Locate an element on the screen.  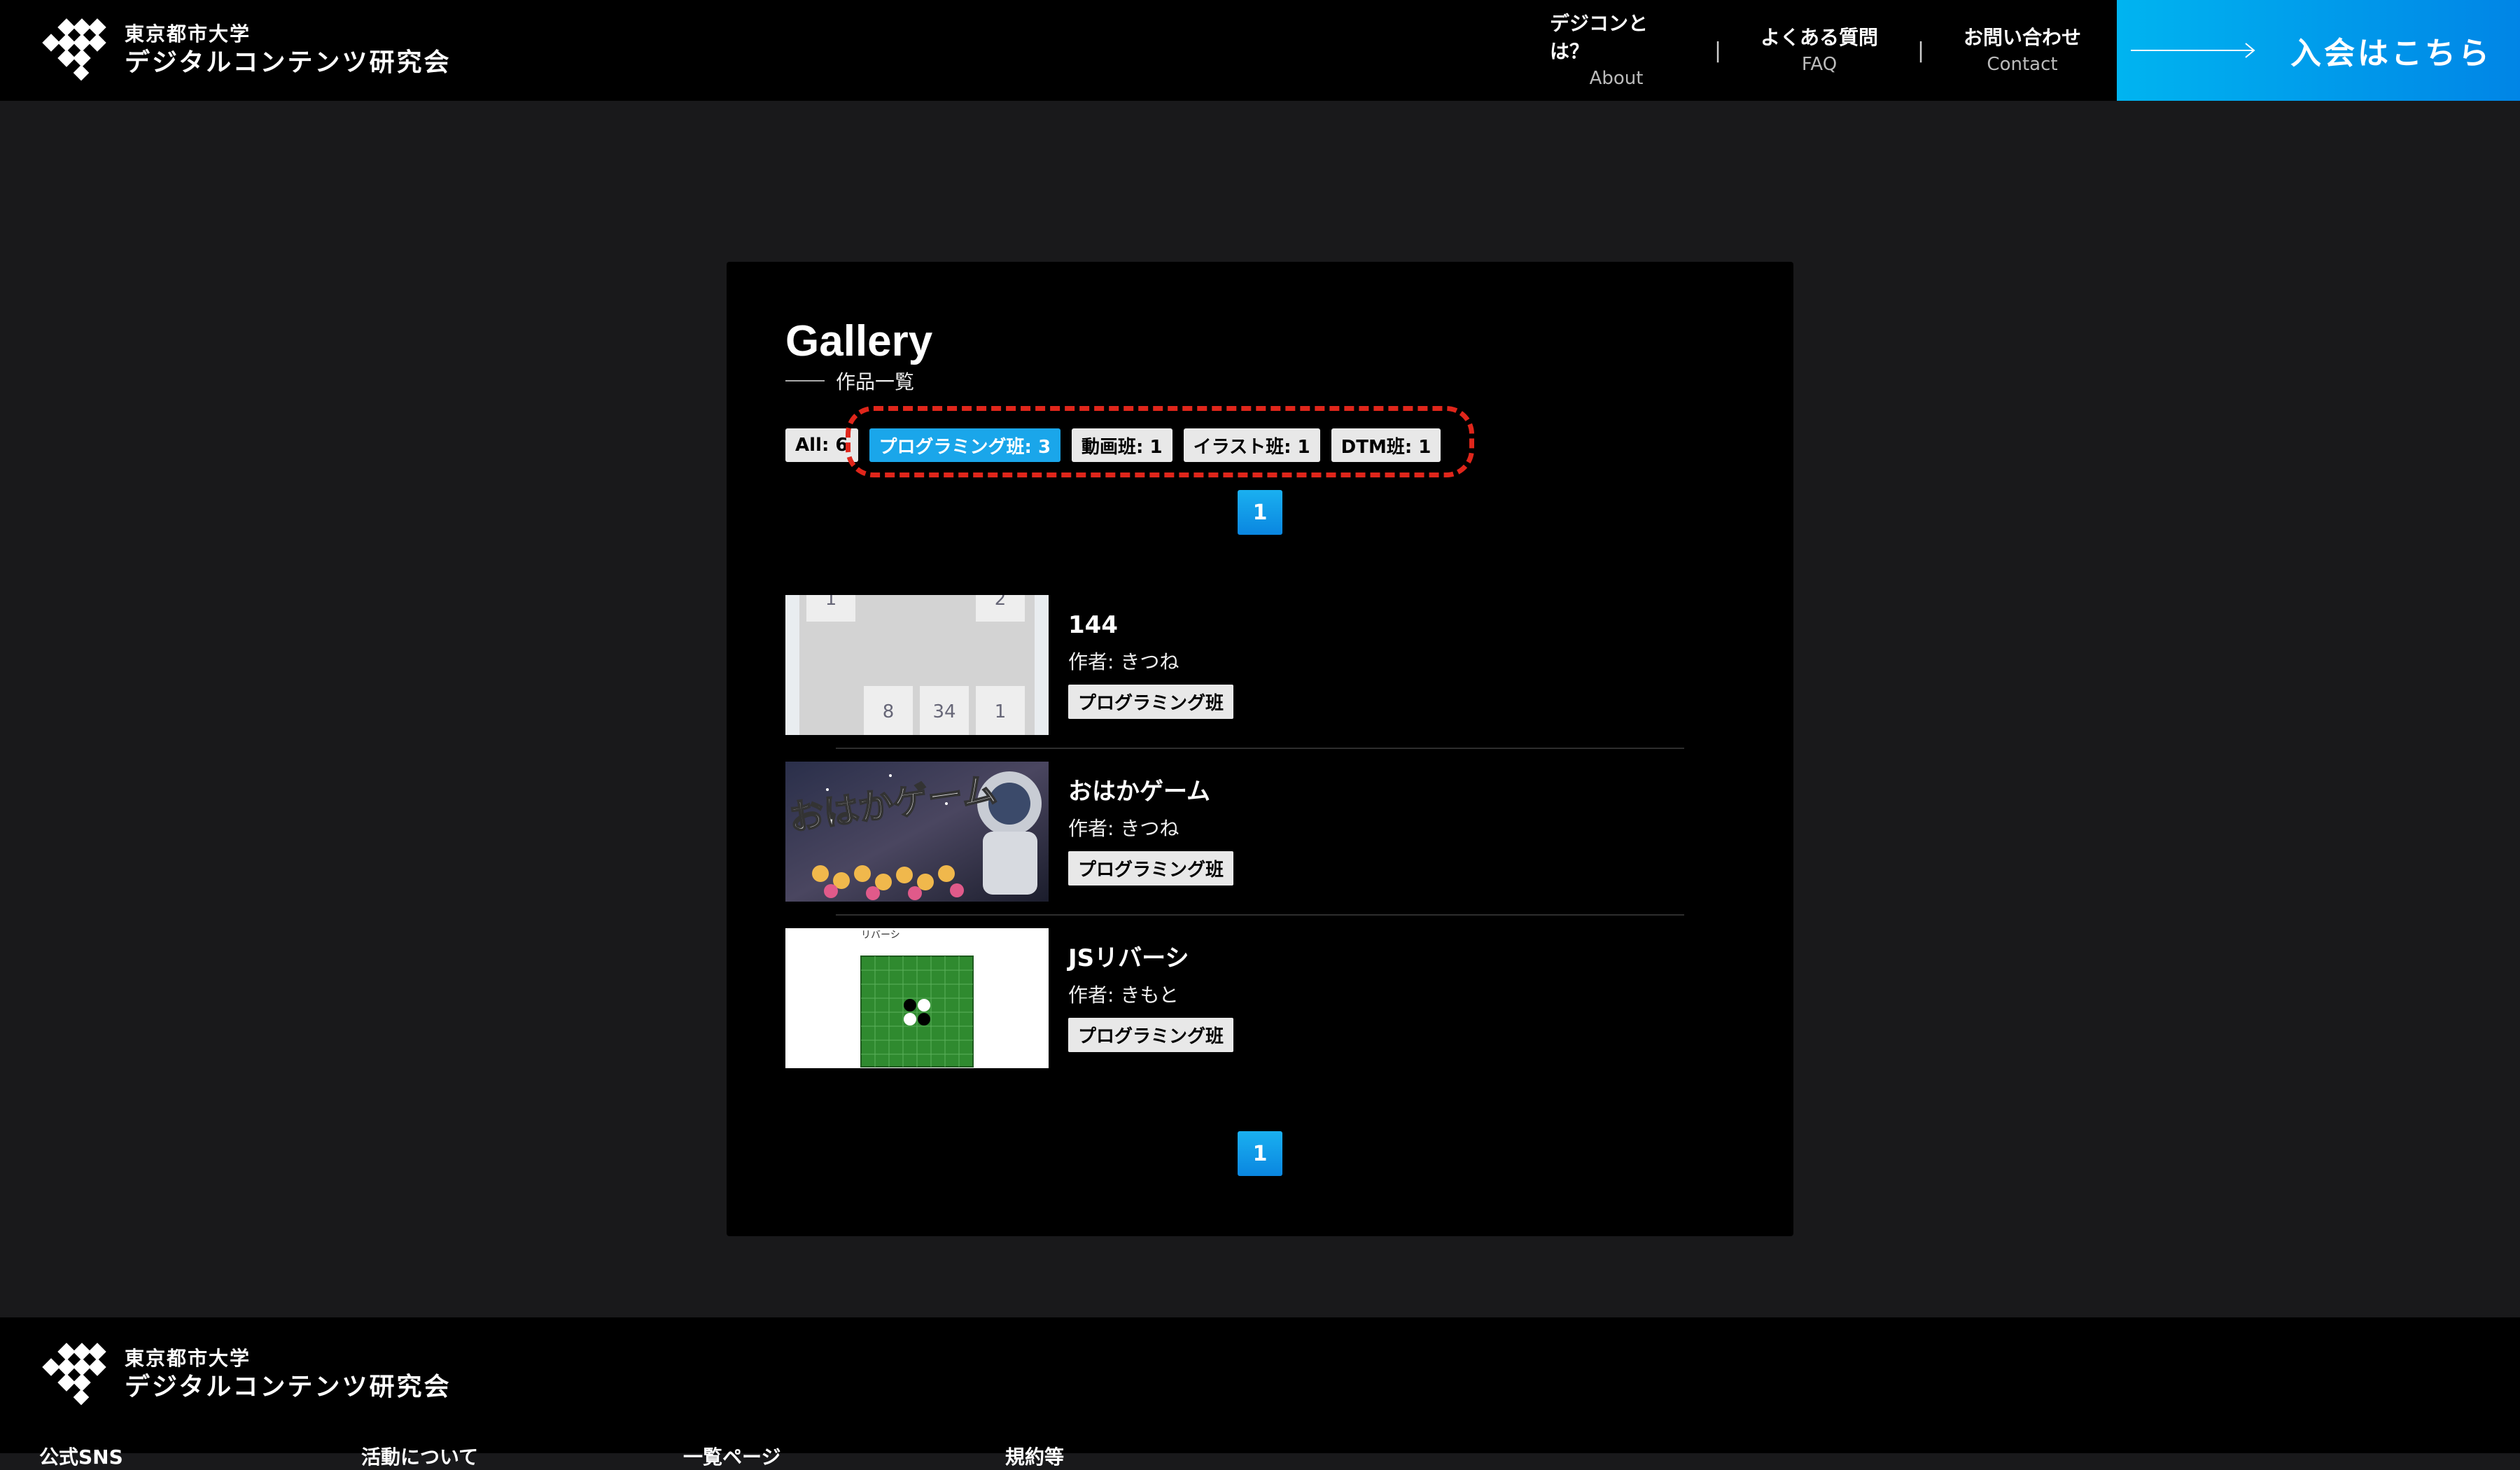
nav-about-sub: About is located at coordinates (1616, 78).